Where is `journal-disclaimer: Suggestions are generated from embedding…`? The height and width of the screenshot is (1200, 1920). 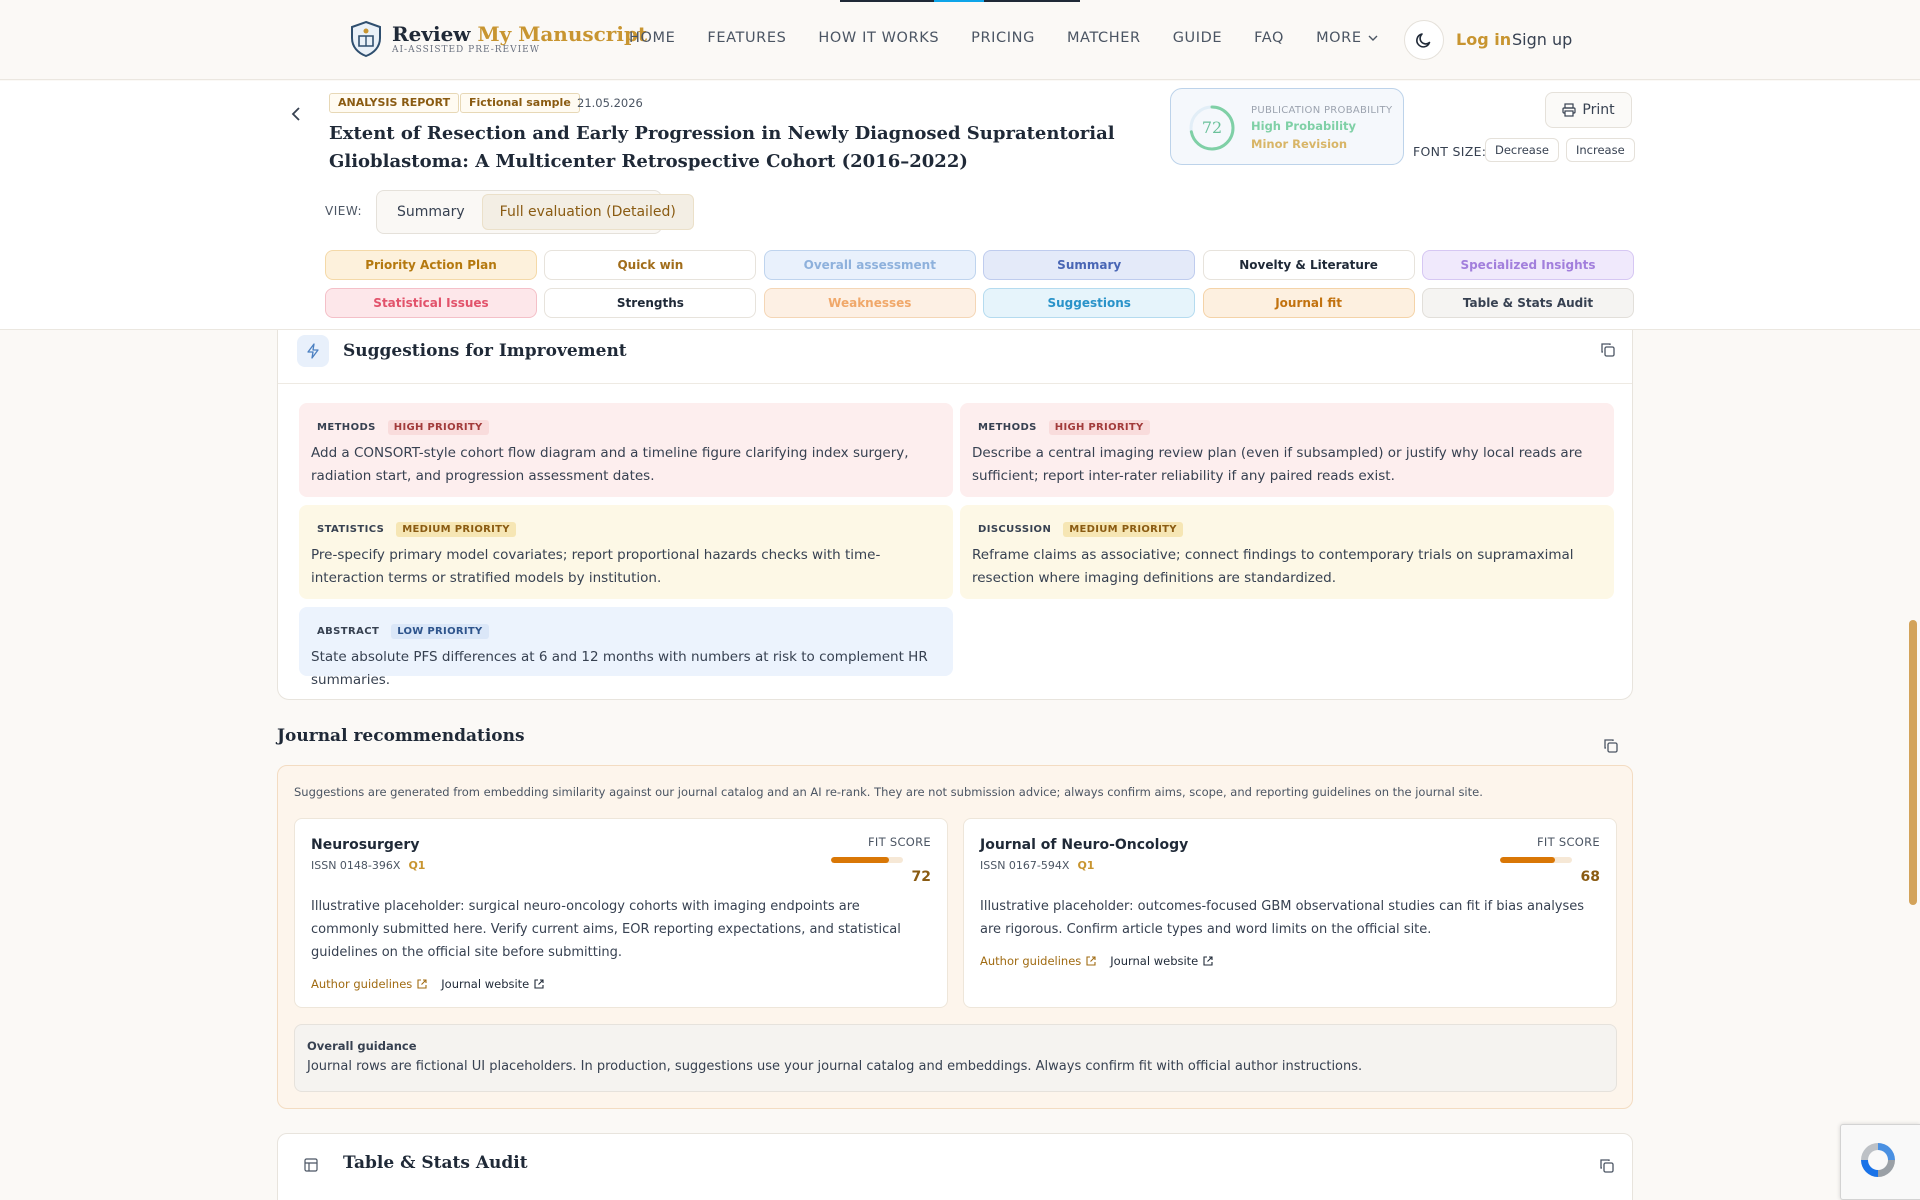 journal-disclaimer: Suggestions are generated from embedding… is located at coordinates (888, 792).